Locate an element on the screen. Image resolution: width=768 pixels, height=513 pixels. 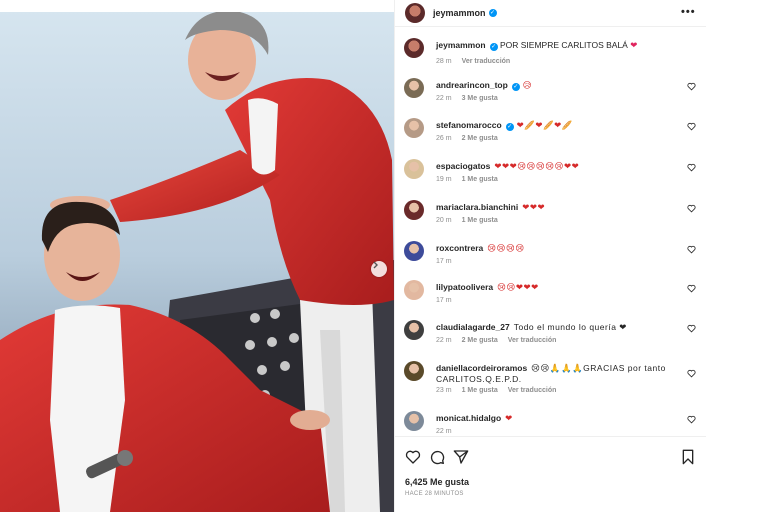
caption-meta: 28 m Ver traducción is located at coordinates (473, 61).